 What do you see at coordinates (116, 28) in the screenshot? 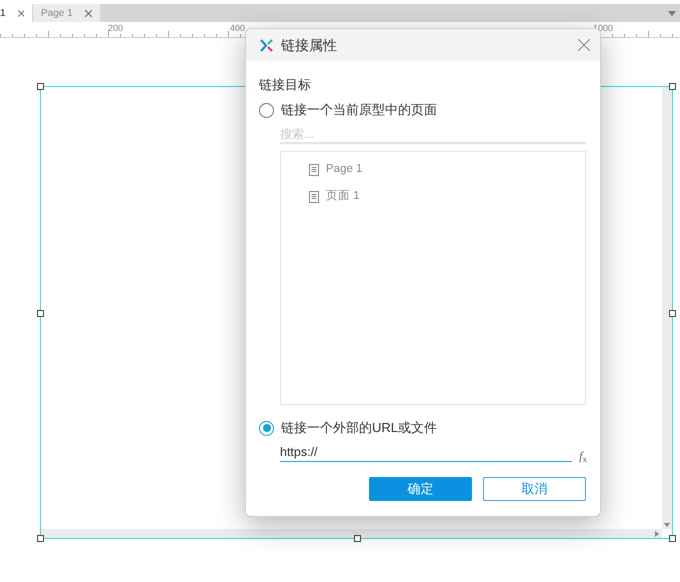
I see `ruler-label: 200` at bounding box center [116, 28].